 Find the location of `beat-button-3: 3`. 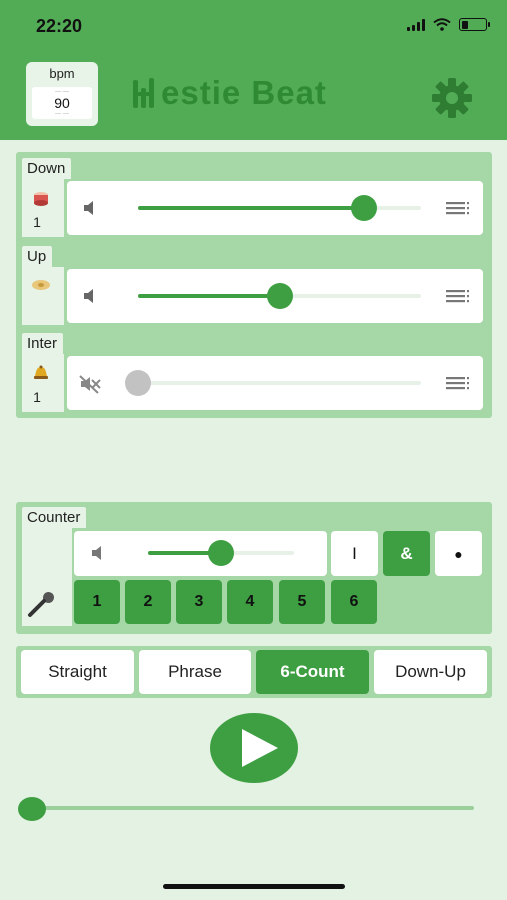

beat-button-3: 3 is located at coordinates (199, 602).